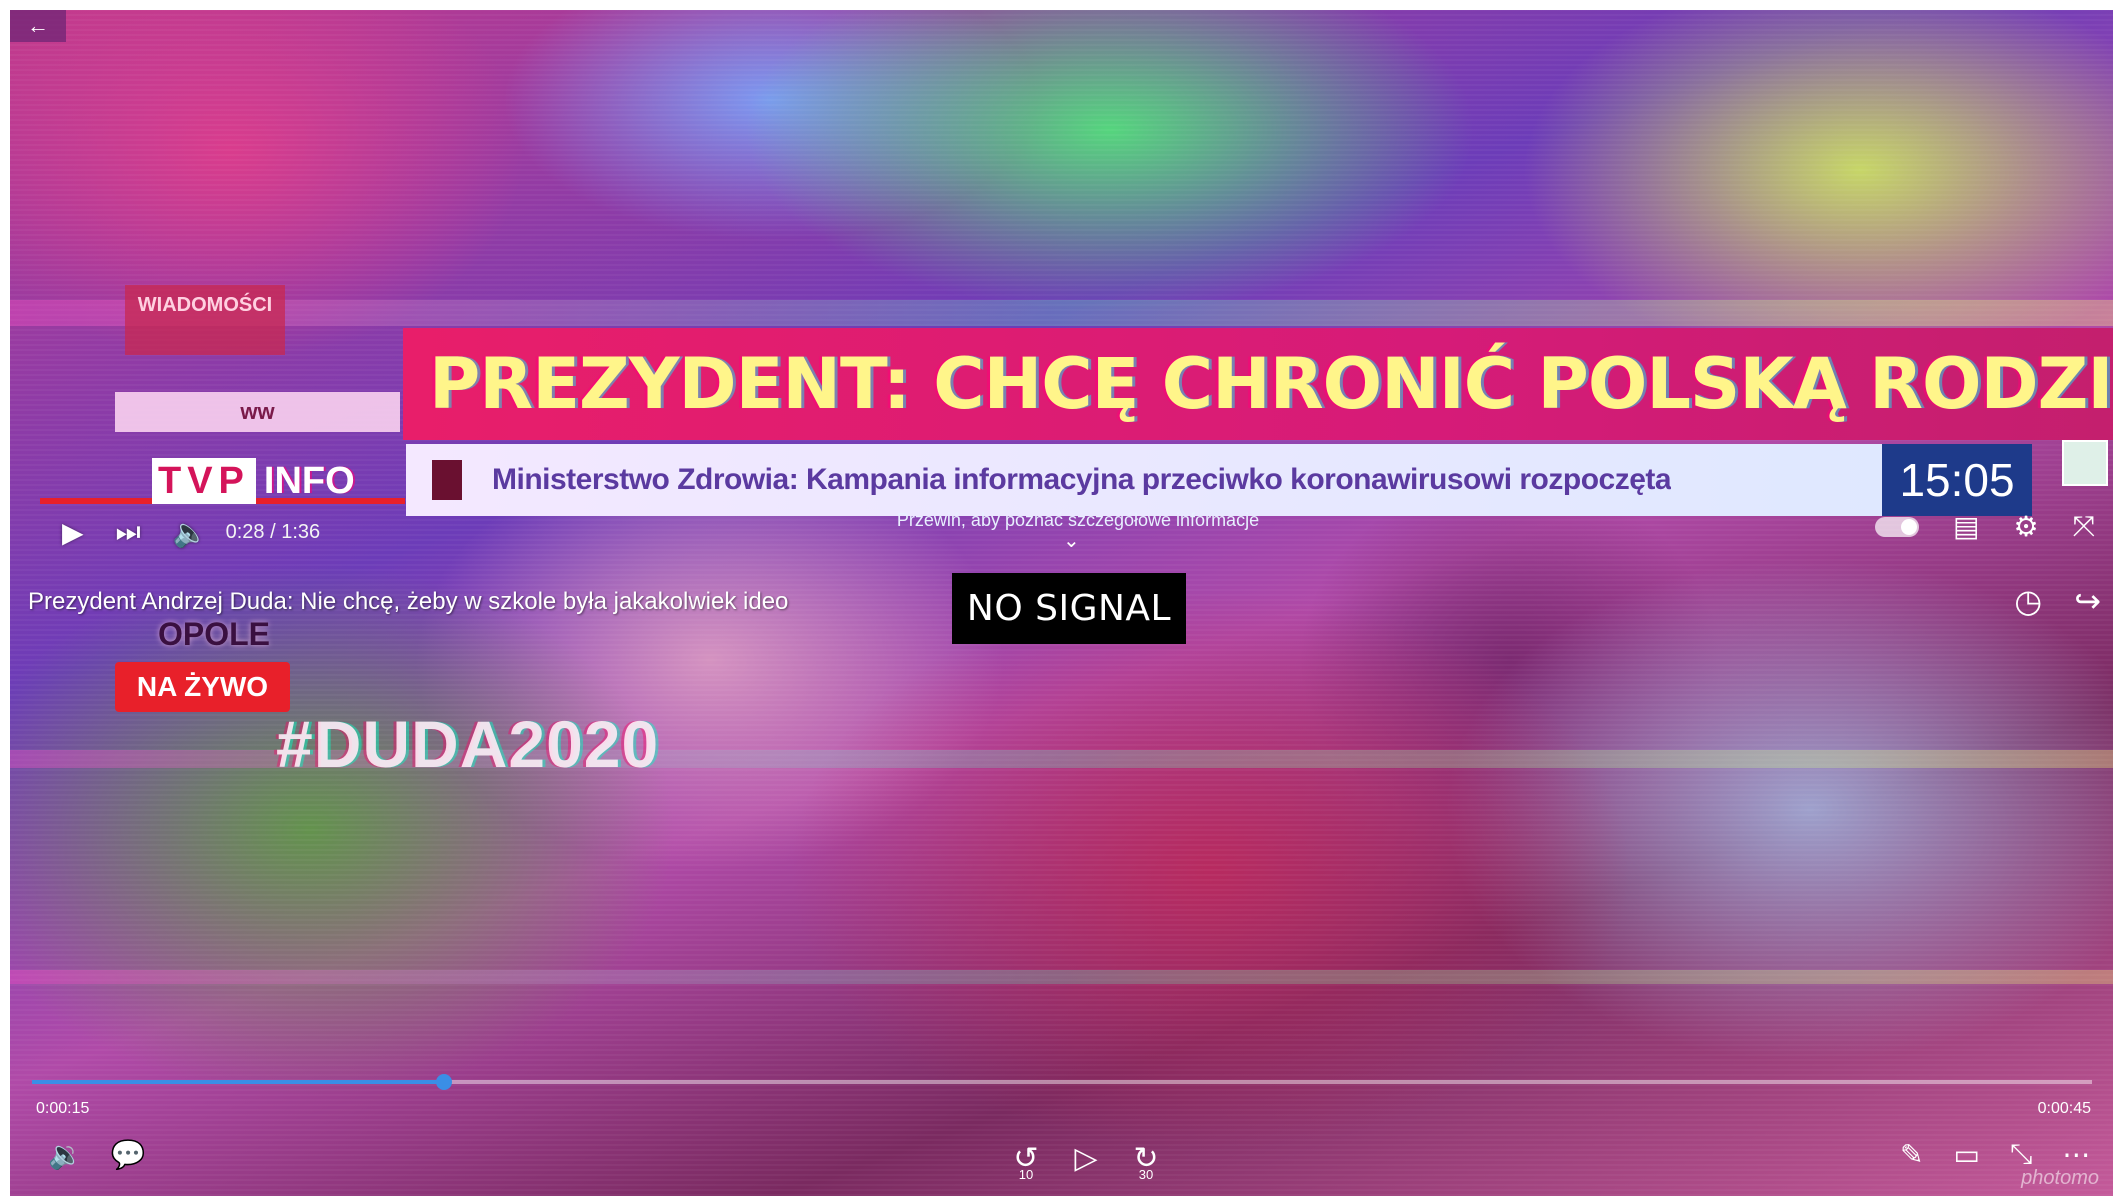 The width and height of the screenshot is (2113, 1196). I want to click on share-icon: ↪, so click(2087, 601).